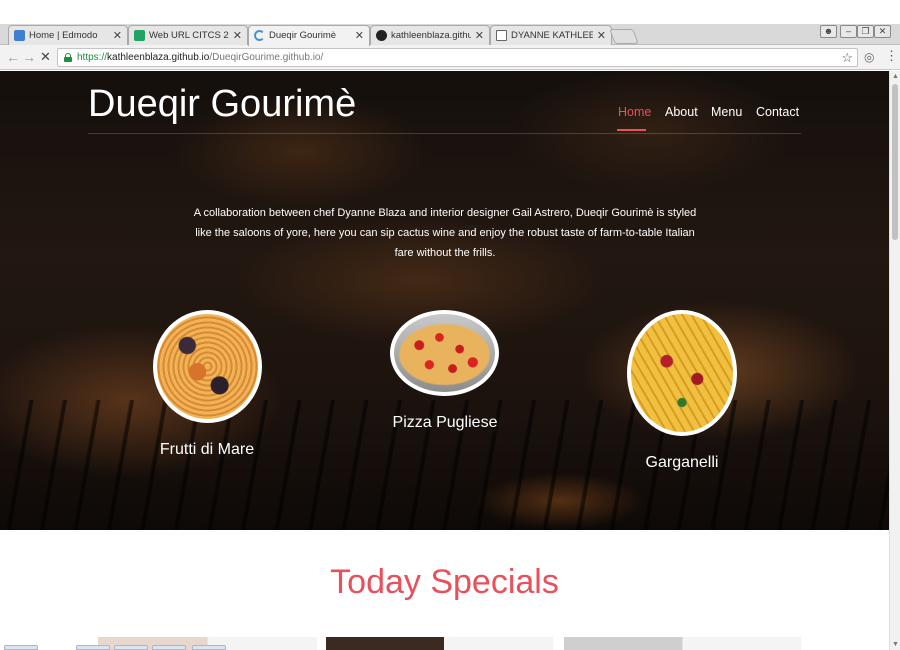 The width and height of the screenshot is (900, 650). What do you see at coordinates (501, 35) in the screenshot?
I see `document-icon` at bounding box center [501, 35].